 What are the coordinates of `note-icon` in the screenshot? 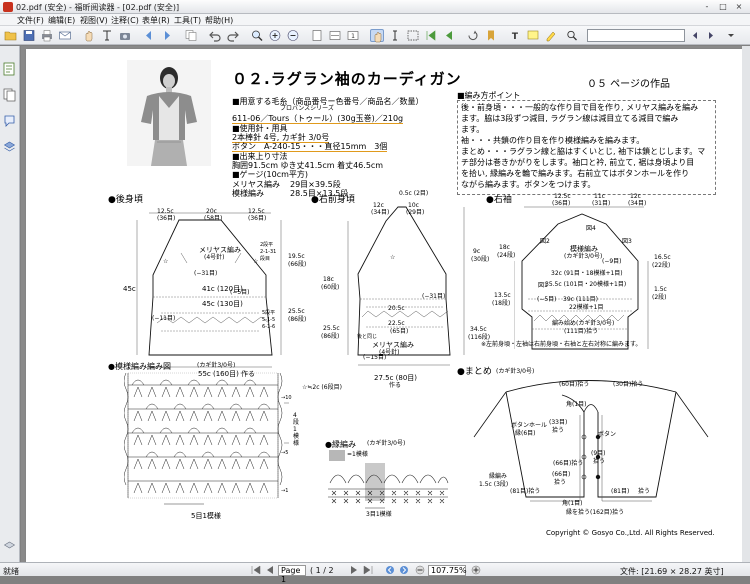 It's located at (533, 35).